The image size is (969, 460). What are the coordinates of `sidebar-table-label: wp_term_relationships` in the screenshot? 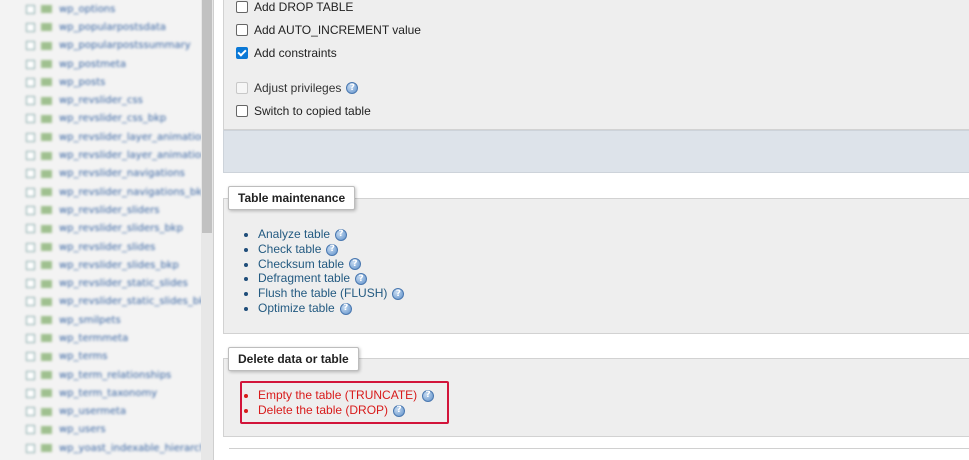 It's located at (115, 375).